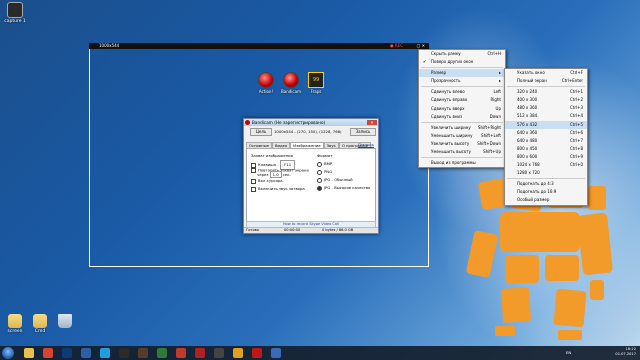 This screenshot has height=360, width=640. I want to click on menu-item: Подогнать до 16:9, so click(546, 192).